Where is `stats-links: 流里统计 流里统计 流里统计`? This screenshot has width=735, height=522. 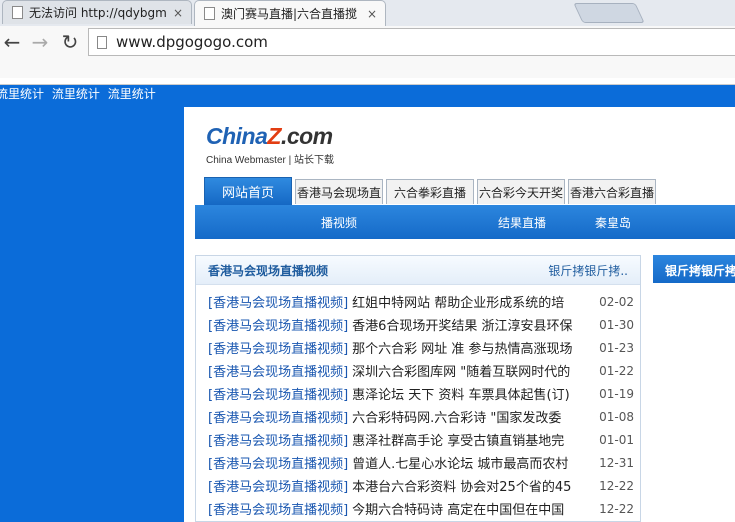 stats-links: 流里统计 流里统计 流里统计 is located at coordinates (80, 93).